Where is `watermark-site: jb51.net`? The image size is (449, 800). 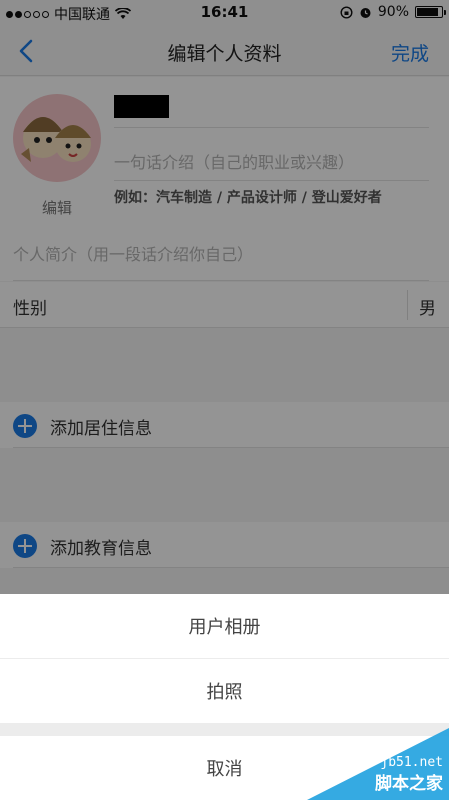 watermark-site: jb51.net is located at coordinates (411, 762).